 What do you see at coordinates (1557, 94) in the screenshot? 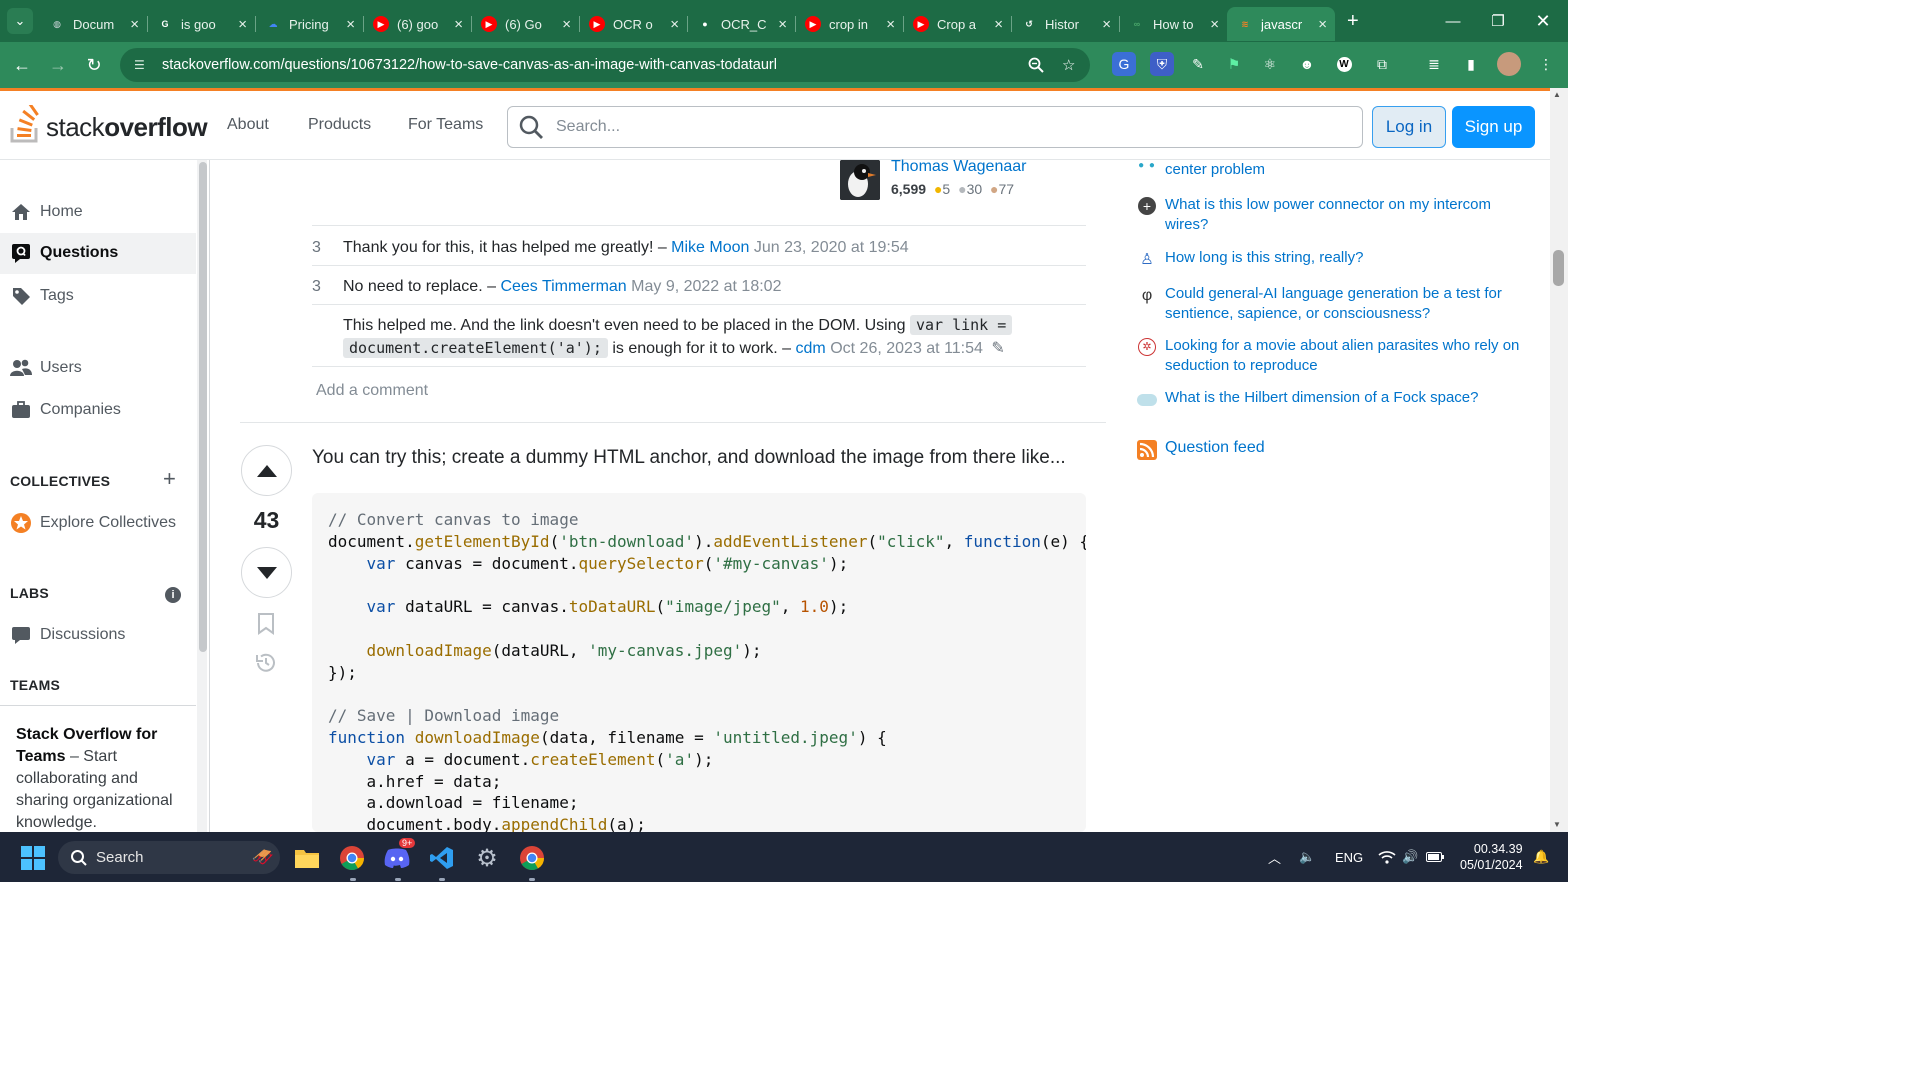
I see `scroll-up-arrow-icon: ▲` at bounding box center [1557, 94].